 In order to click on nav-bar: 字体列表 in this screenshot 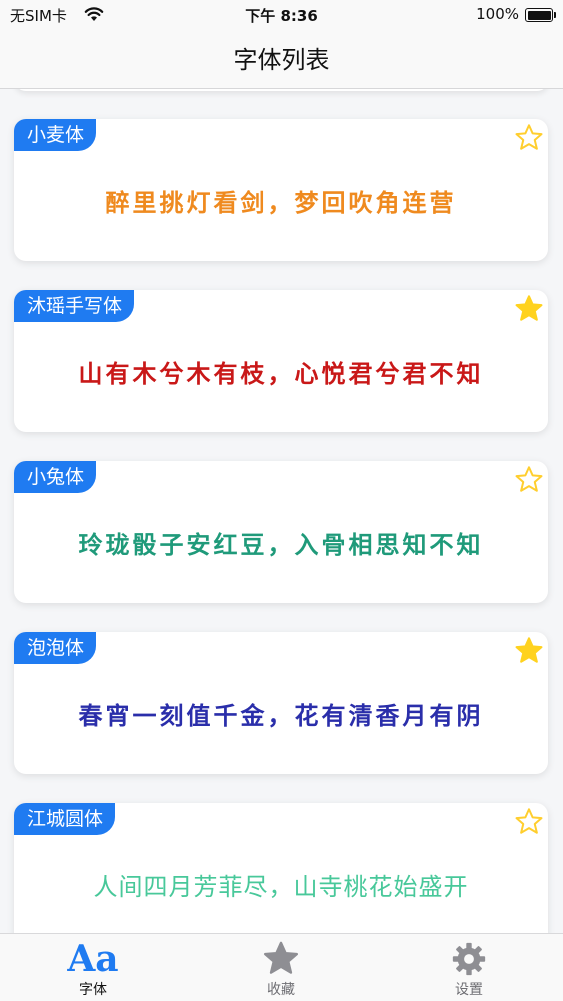, I will do `click(281, 59)`.